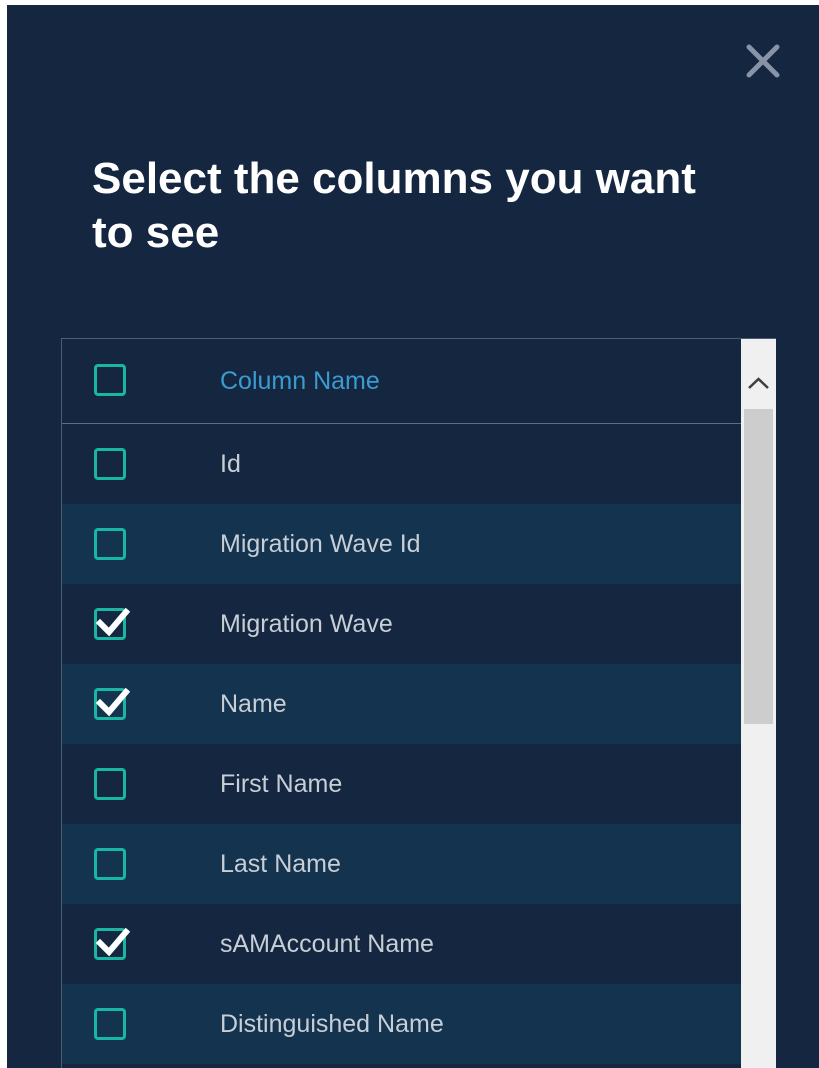 The image size is (819, 1068). What do you see at coordinates (280, 864) in the screenshot?
I see `column-name-label: Last Name` at bounding box center [280, 864].